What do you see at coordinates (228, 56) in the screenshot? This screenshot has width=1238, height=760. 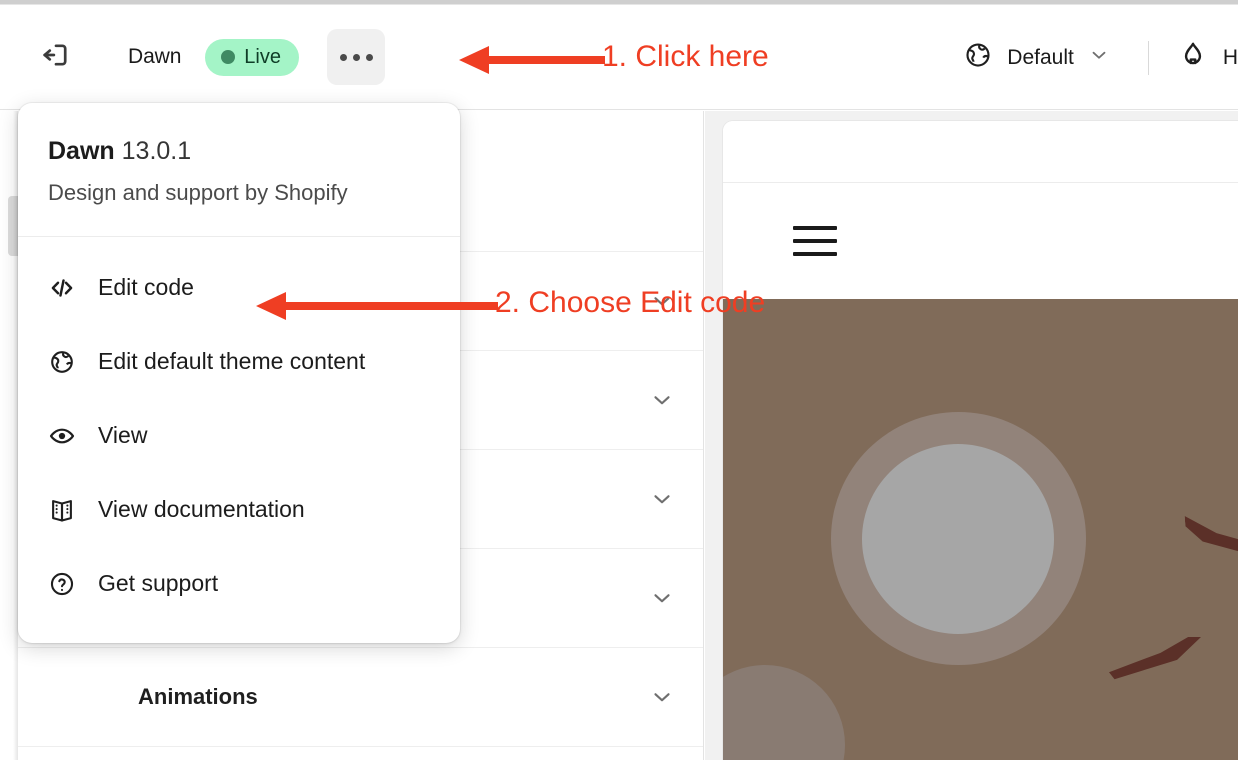 I see `status-dot-icon` at bounding box center [228, 56].